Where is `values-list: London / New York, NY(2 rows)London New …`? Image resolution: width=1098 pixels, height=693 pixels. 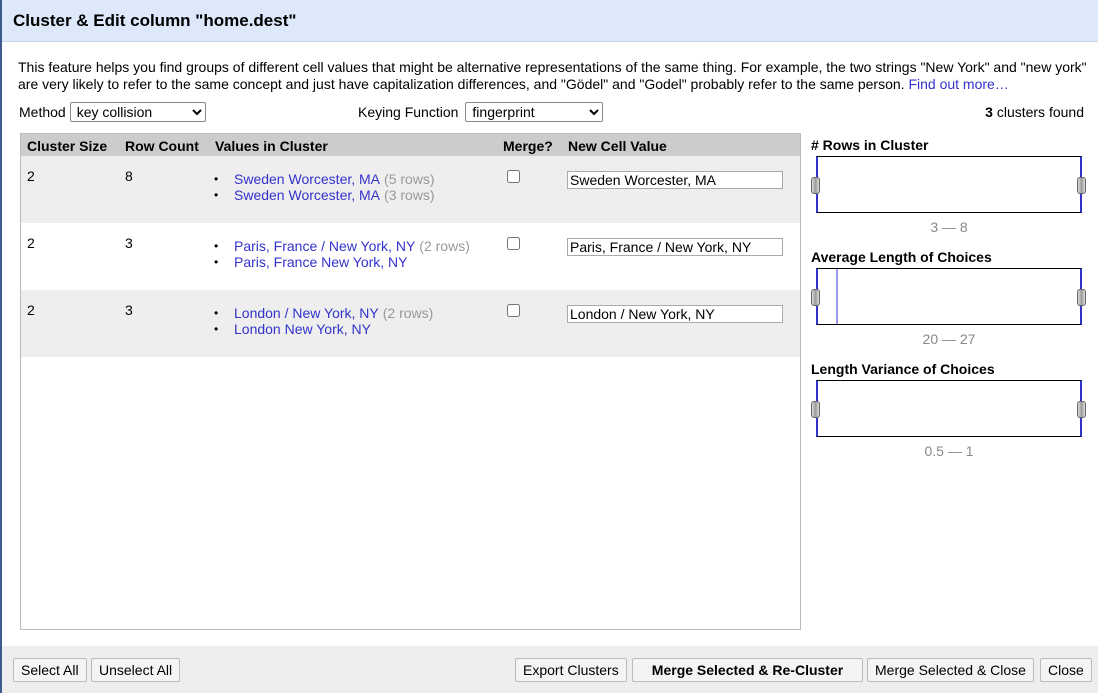
values-list: London / New York, NY(2 rows)London New … is located at coordinates (325, 321).